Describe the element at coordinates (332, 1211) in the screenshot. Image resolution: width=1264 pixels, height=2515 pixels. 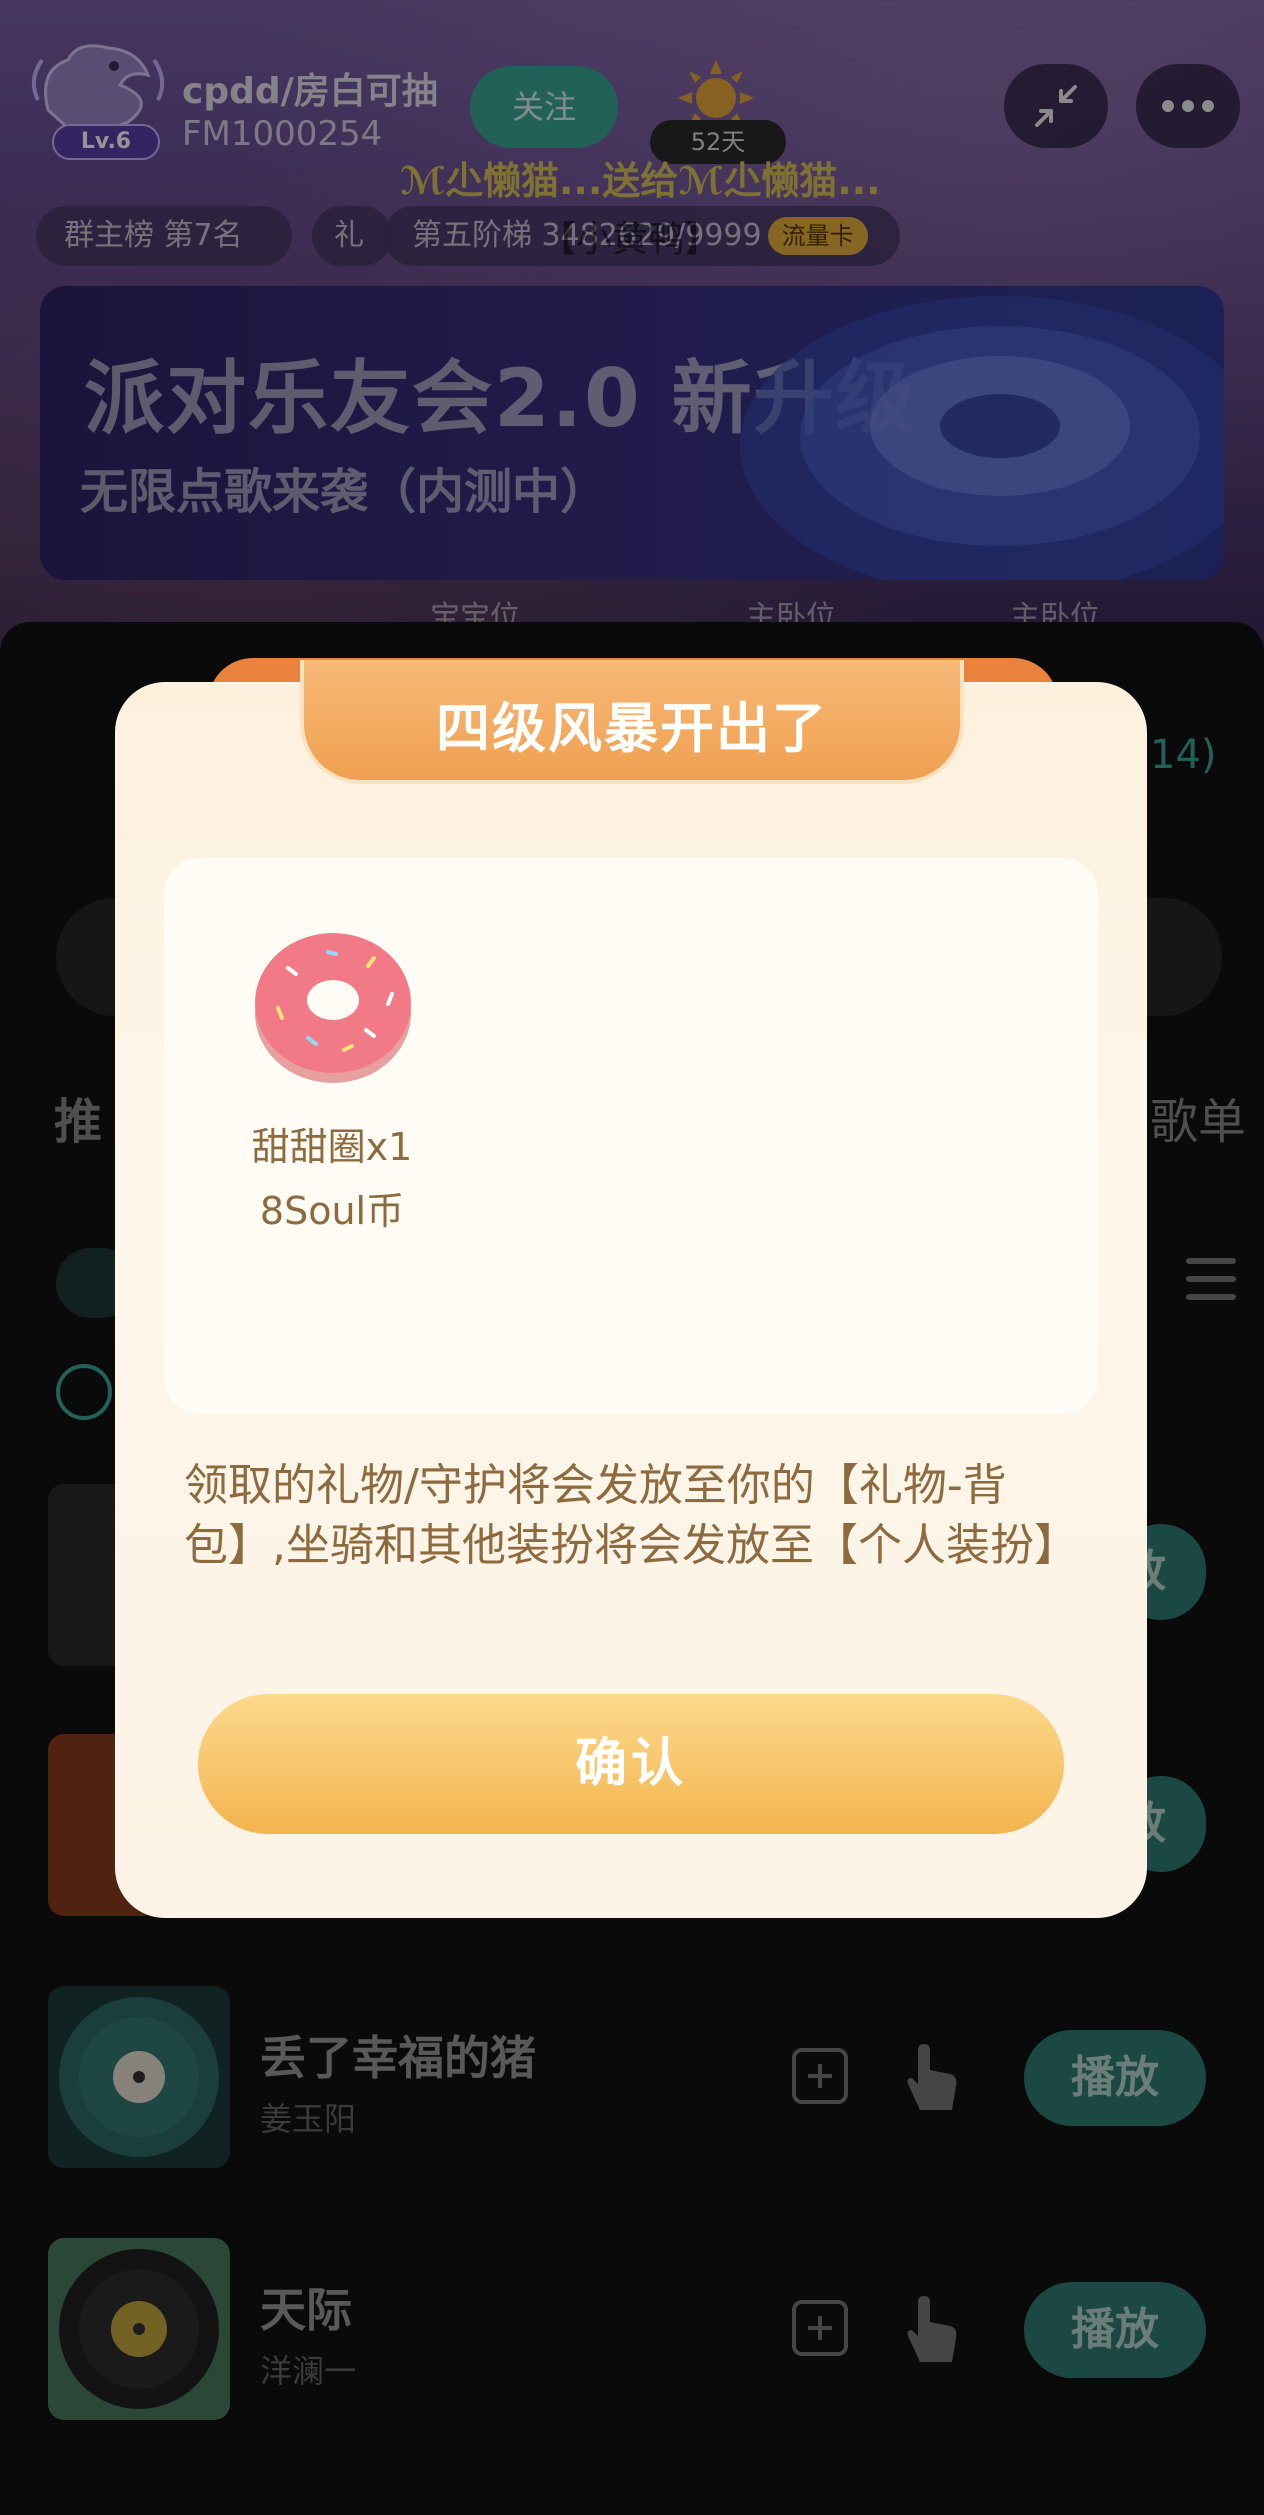
I see `reward-price: 8Soul币` at that location.